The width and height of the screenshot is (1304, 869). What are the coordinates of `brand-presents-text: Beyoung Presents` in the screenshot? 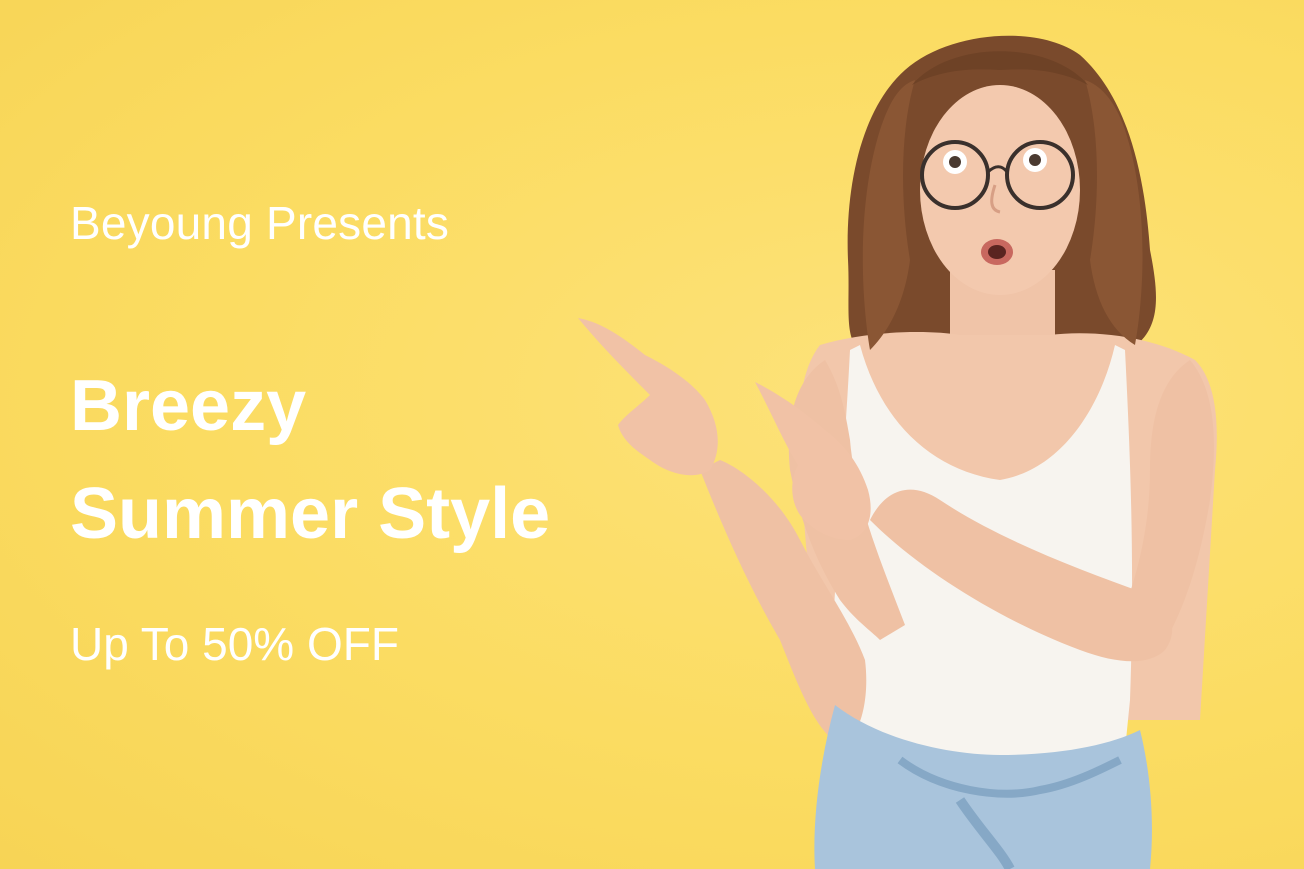 It's located at (260, 223).